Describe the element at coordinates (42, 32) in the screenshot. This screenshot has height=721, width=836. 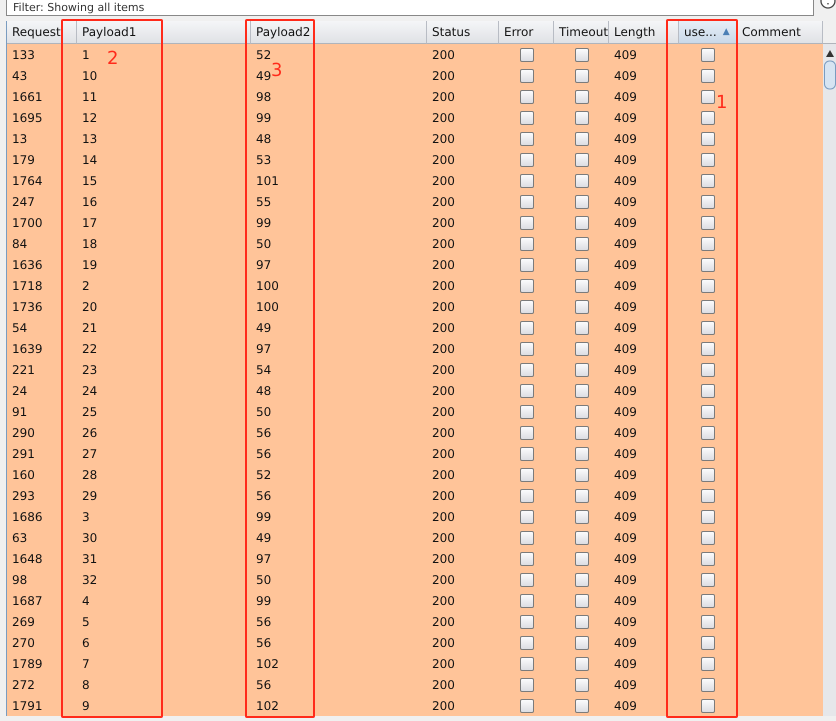
I see `column-header: Request` at that location.